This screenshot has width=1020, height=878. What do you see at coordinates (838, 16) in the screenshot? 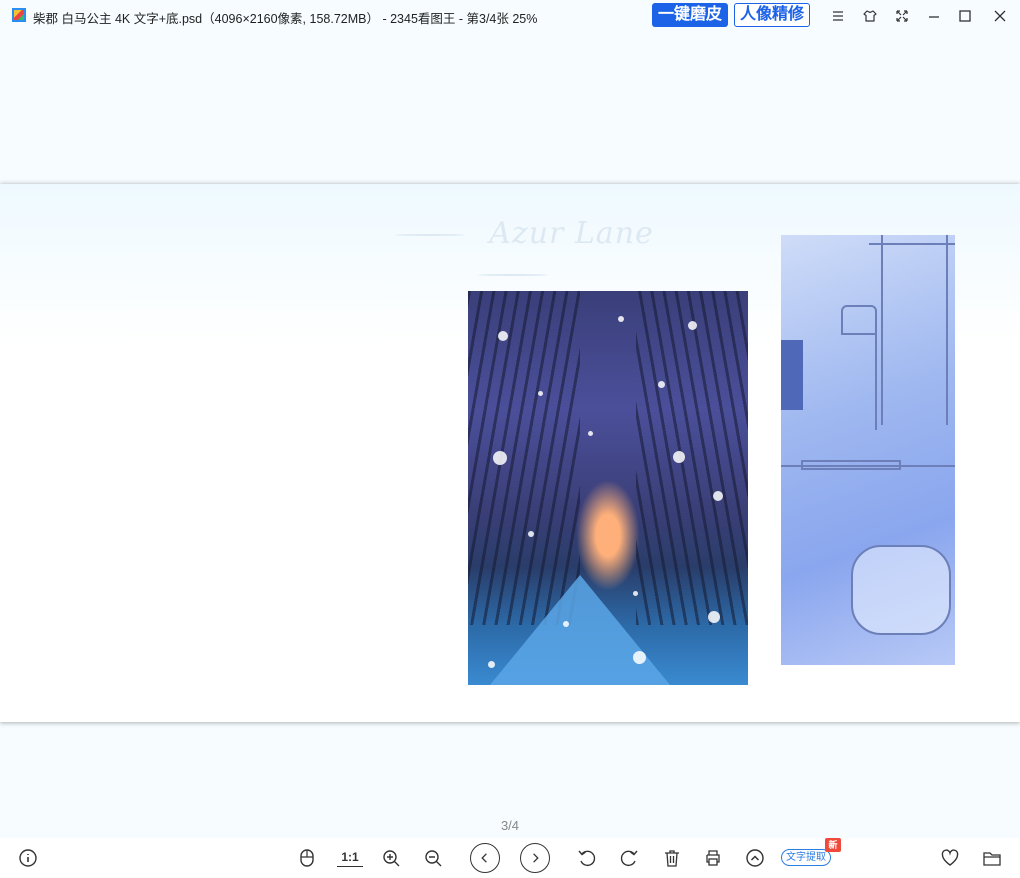
I see `menu-icon` at bounding box center [838, 16].